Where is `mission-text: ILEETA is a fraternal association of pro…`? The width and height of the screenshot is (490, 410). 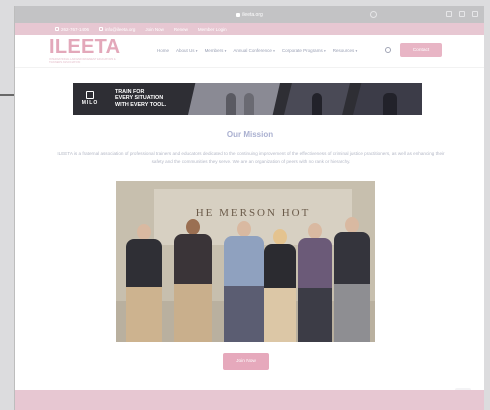 mission-text: ILEETA is a fraternal association of pro… is located at coordinates (251, 158).